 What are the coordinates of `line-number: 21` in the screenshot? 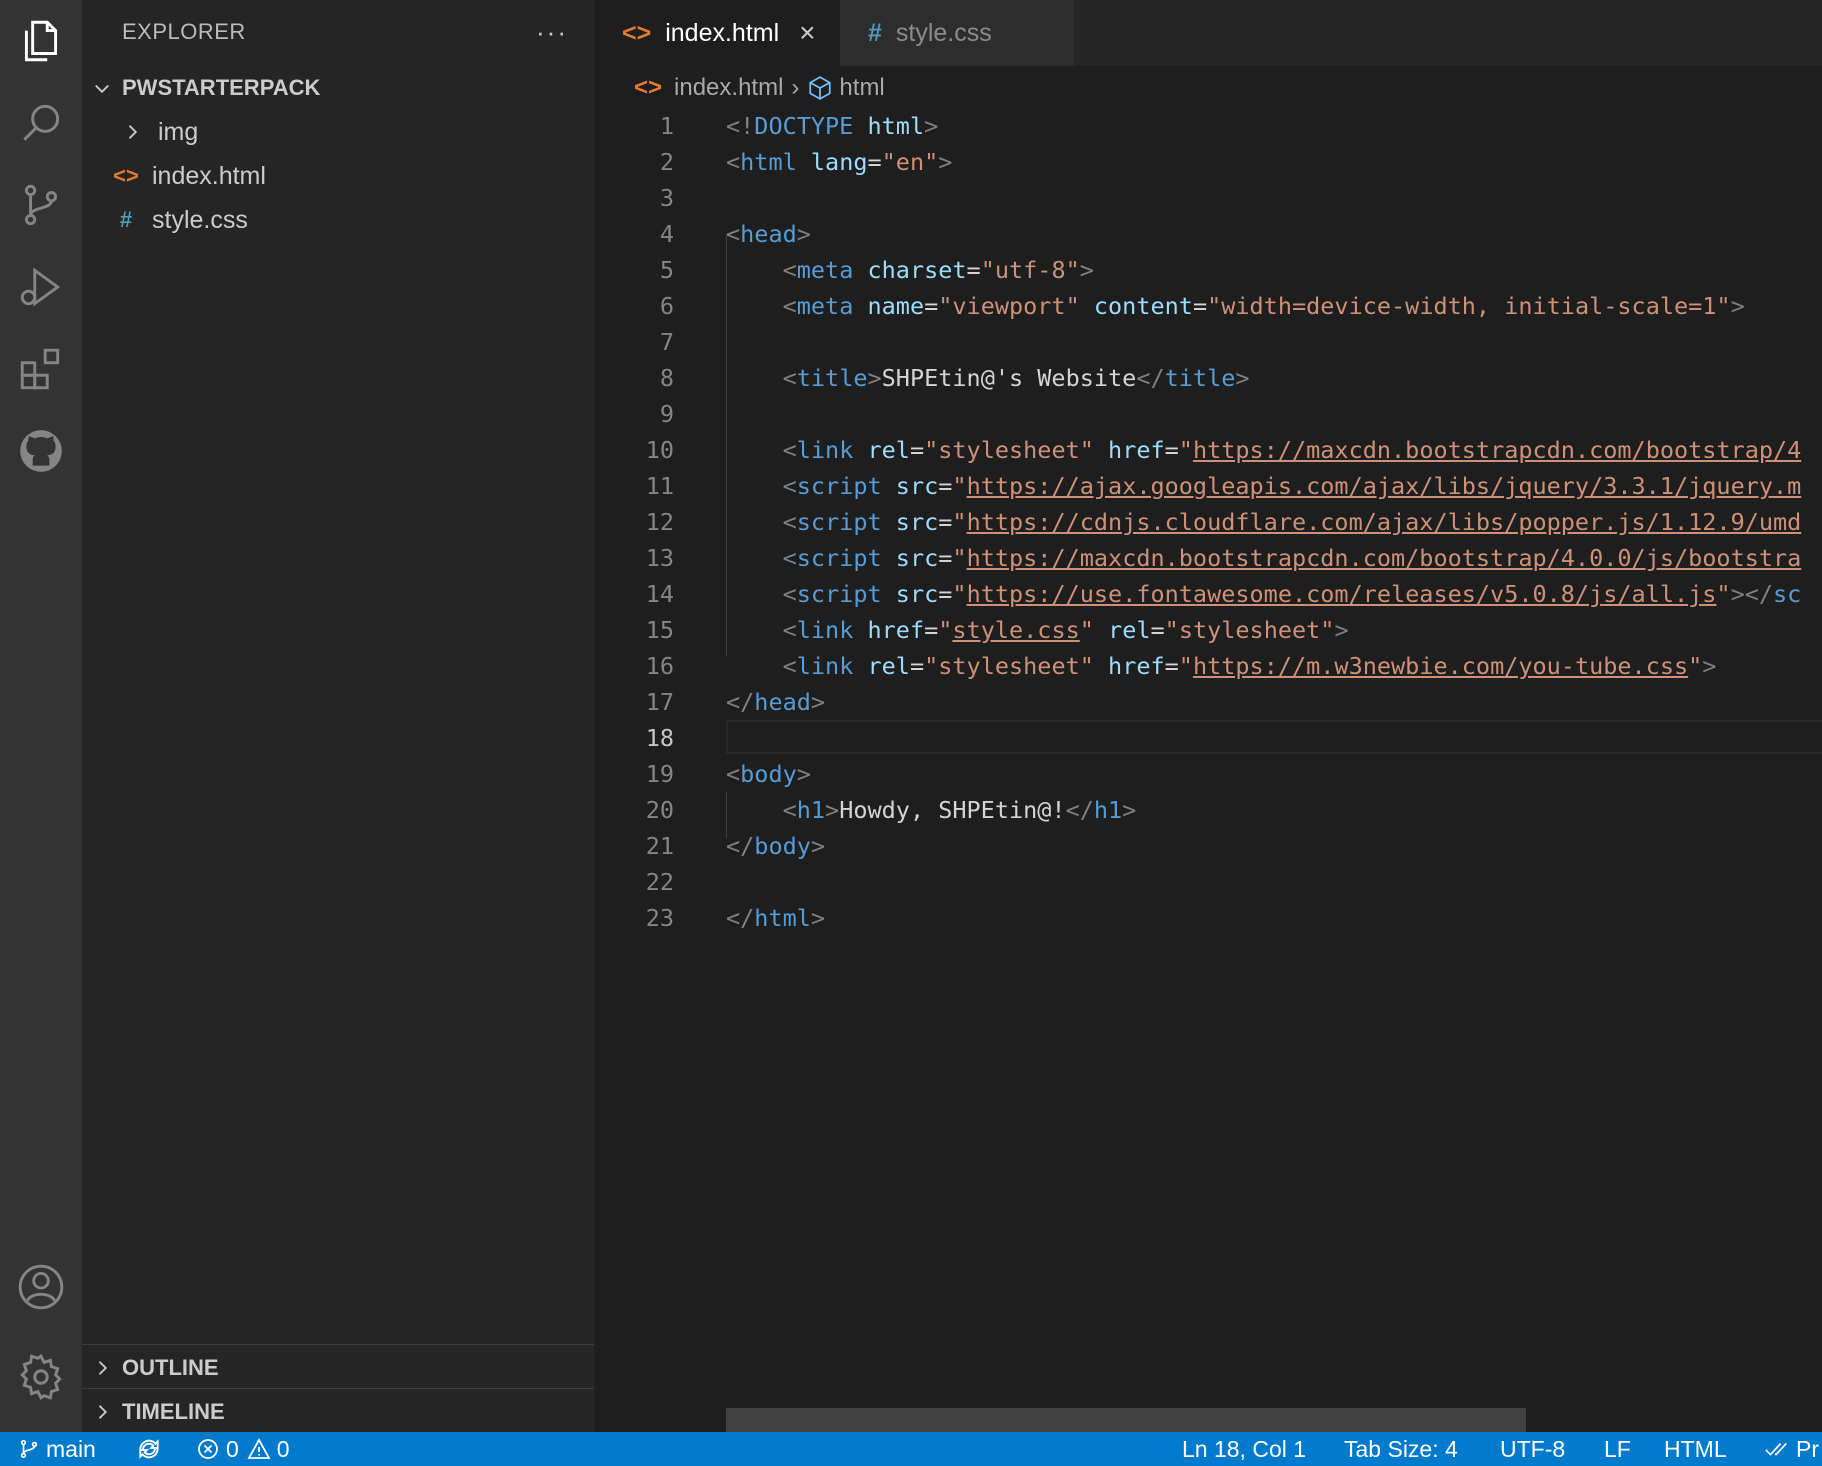 It's located at (659, 846).